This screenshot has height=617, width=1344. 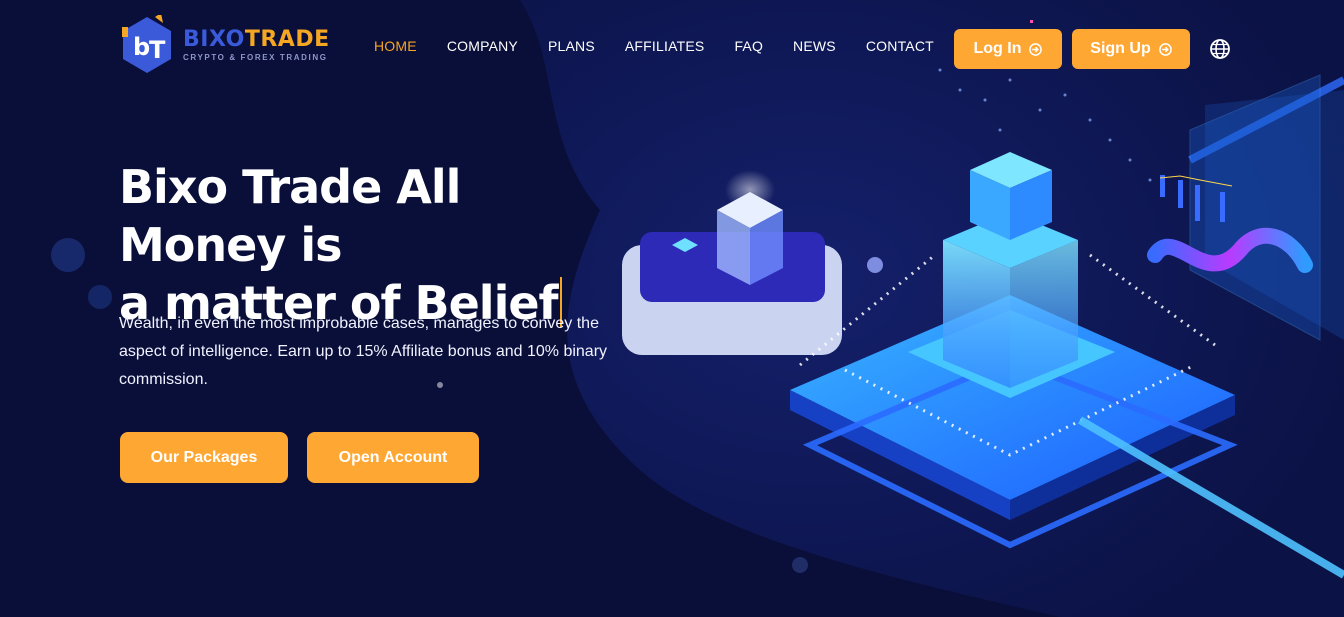 What do you see at coordinates (290, 216) in the screenshot?
I see `hero-headline-line1: Bixo Trade All Money is` at bounding box center [290, 216].